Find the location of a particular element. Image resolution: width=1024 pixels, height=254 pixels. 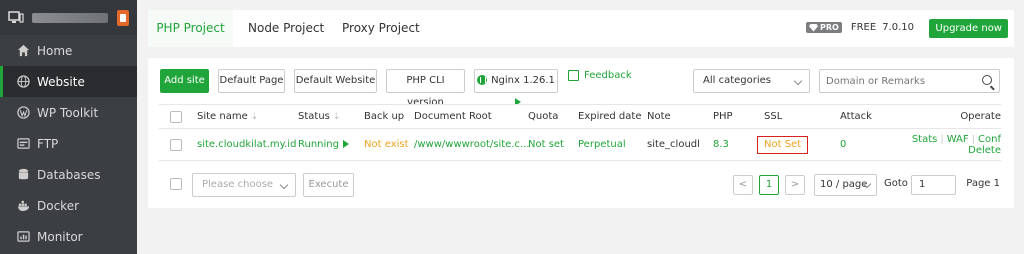

sidebar-item-wp-toolkit: WP Toolkit is located at coordinates (68, 112).